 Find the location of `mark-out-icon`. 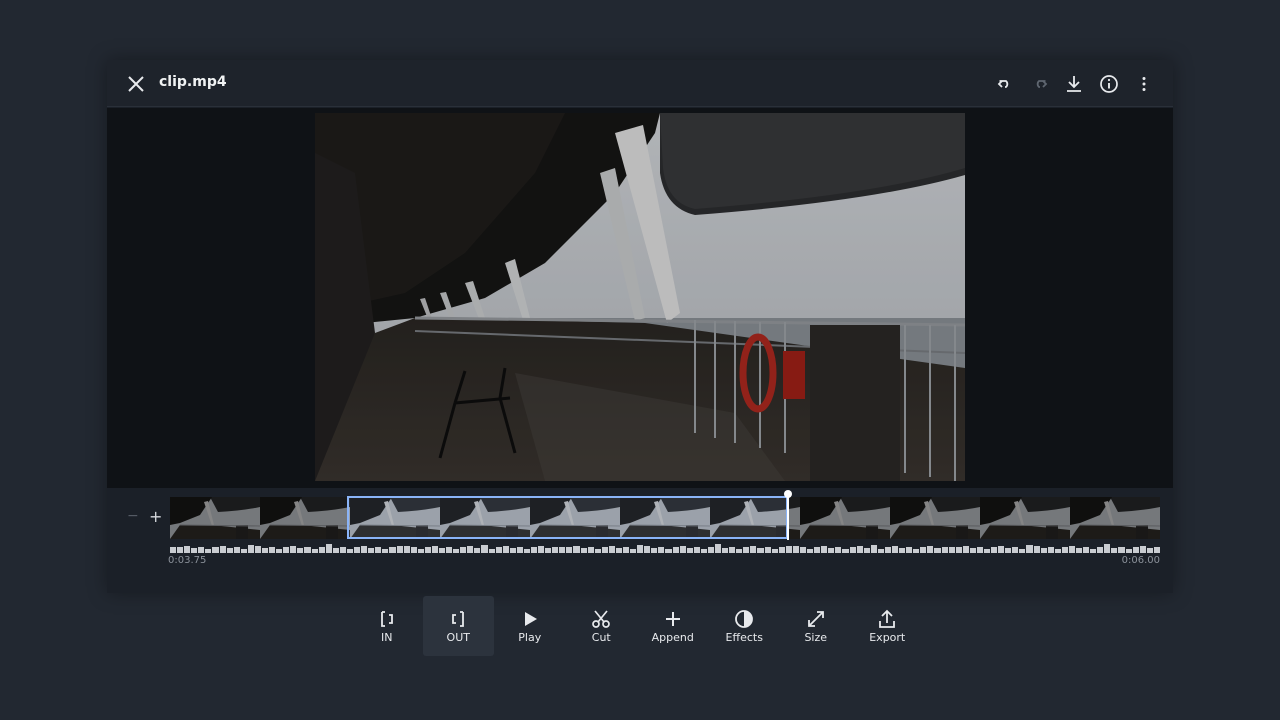

mark-out-icon is located at coordinates (458, 619).